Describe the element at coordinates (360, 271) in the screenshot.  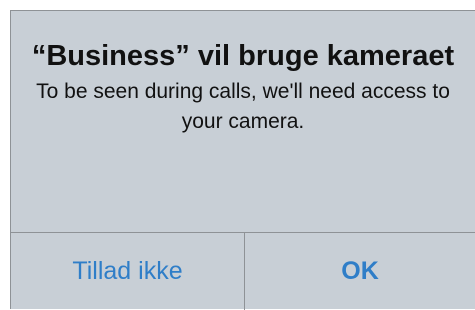
I see `ok-button: OK` at that location.